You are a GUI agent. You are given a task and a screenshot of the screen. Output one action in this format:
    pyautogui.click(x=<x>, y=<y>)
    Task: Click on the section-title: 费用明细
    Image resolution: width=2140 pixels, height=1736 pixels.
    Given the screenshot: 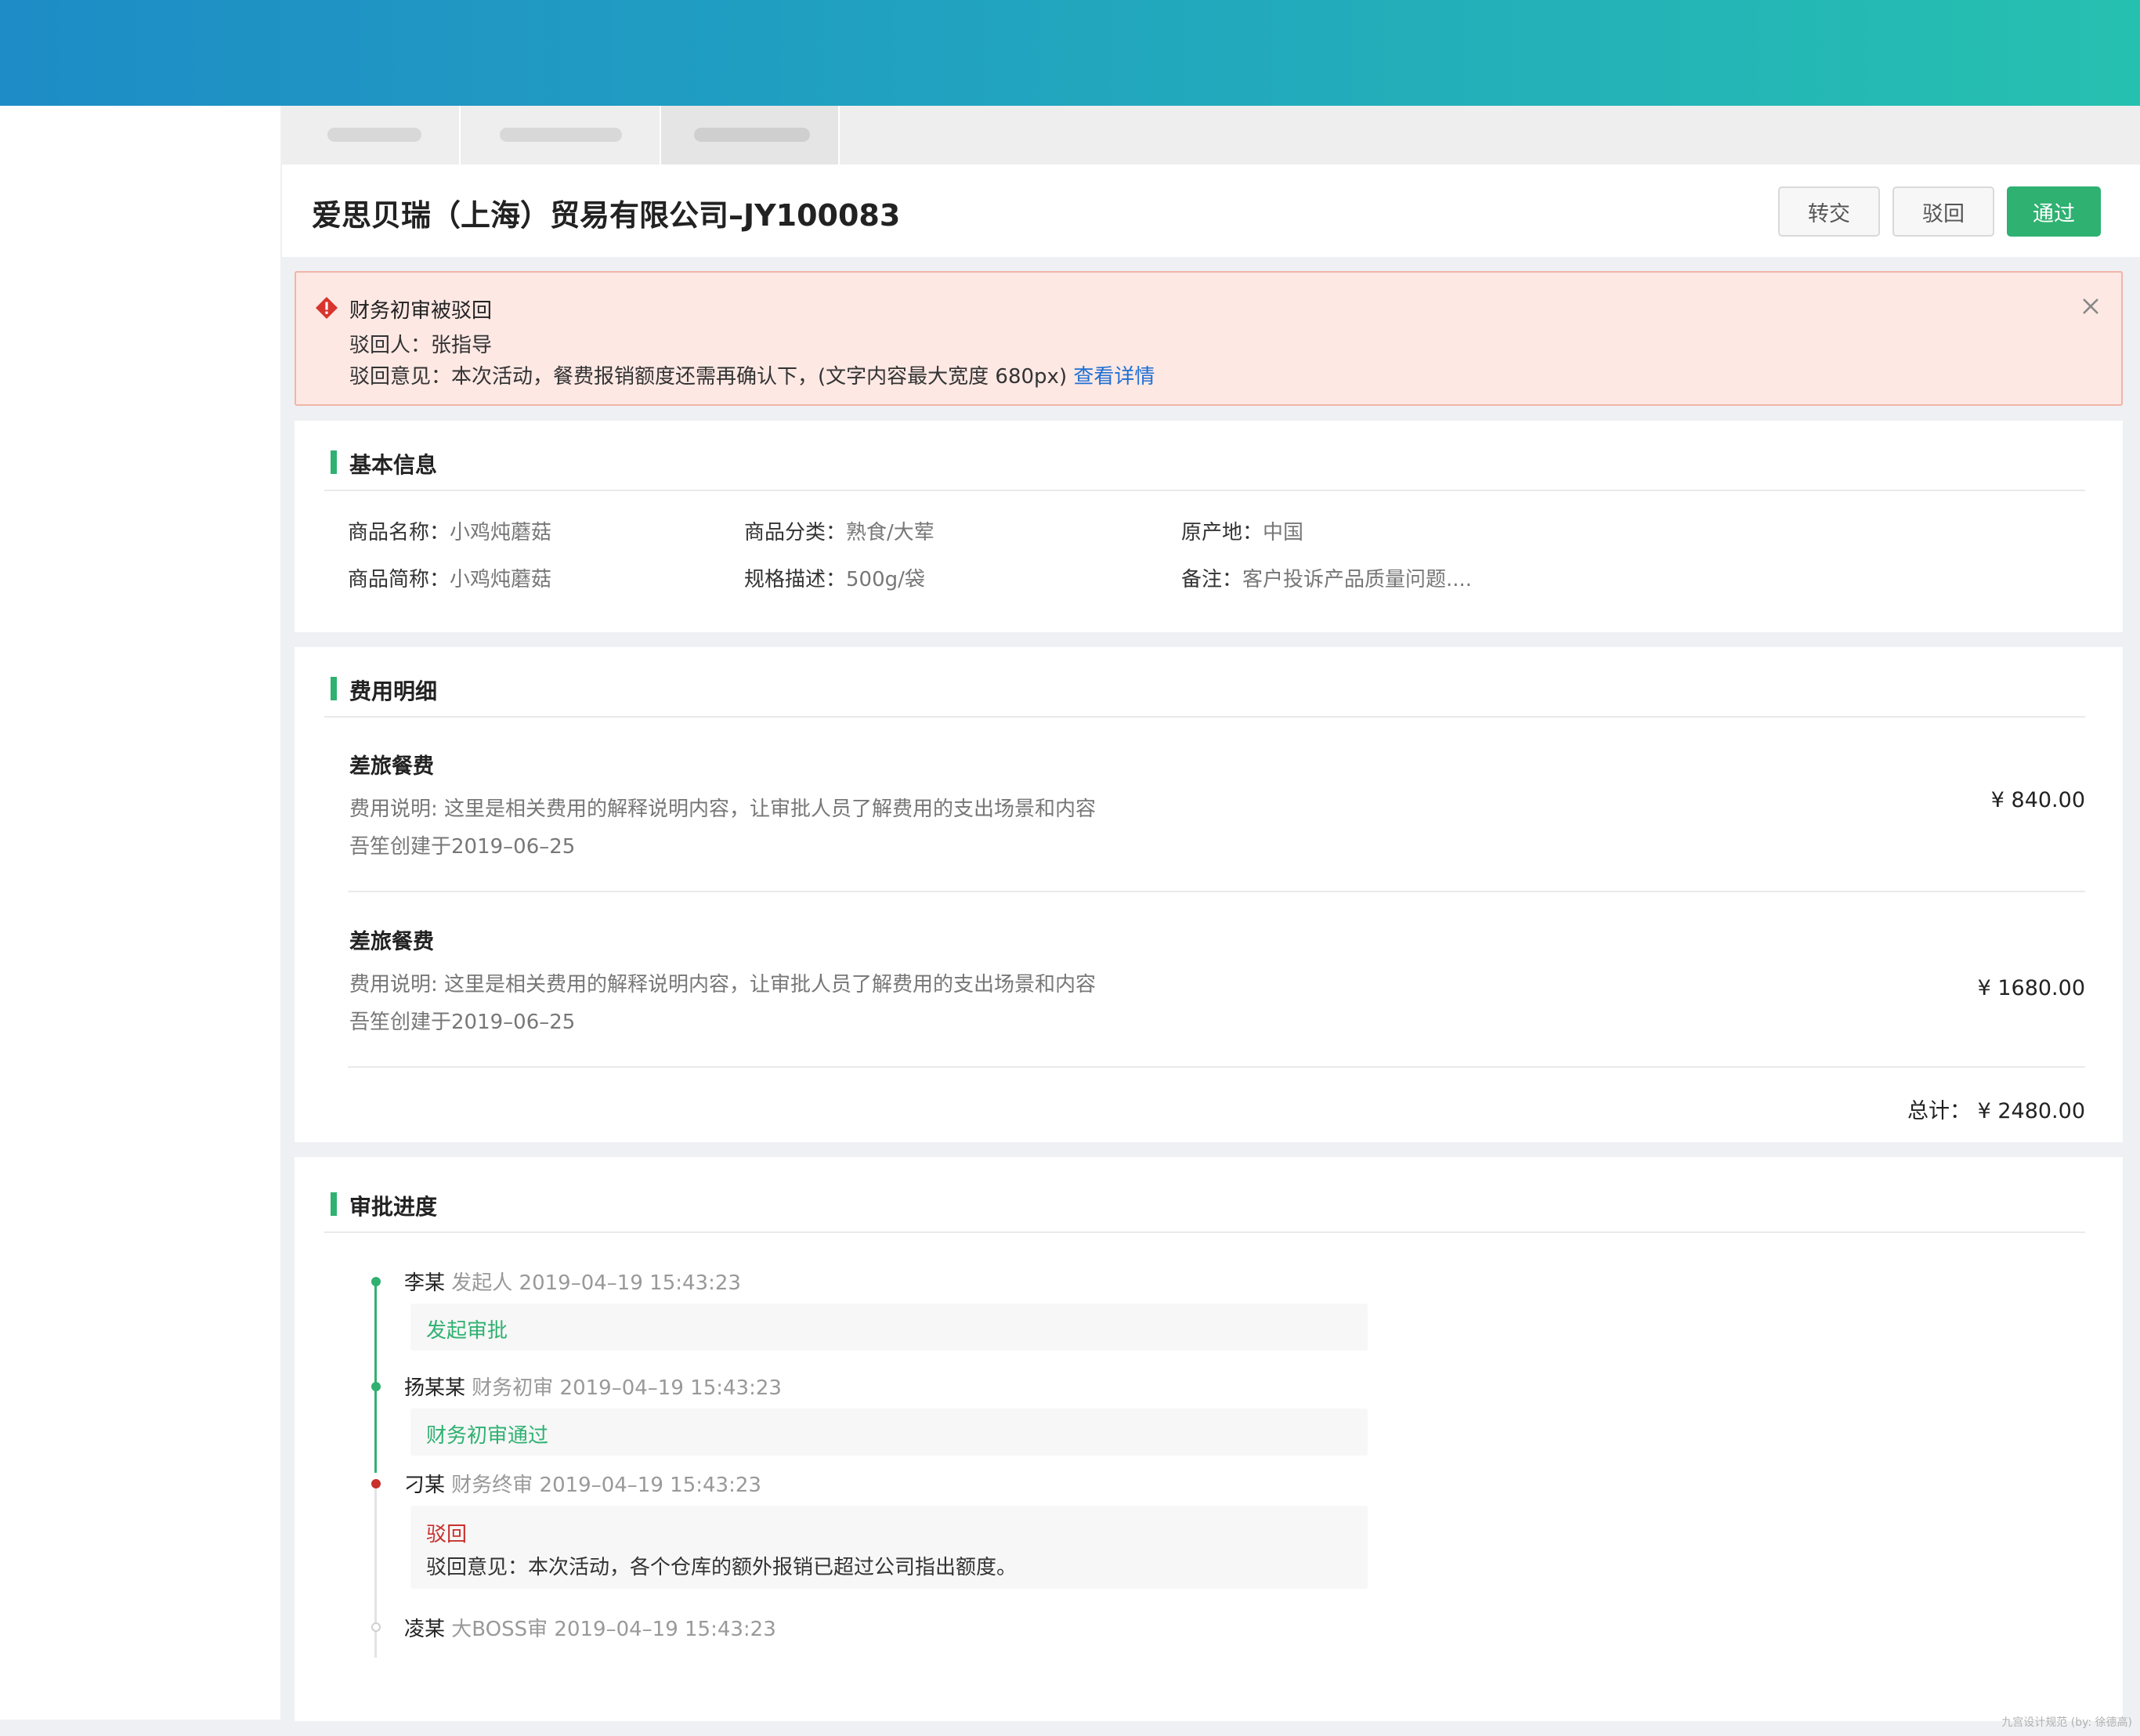 What is the action you would take?
    pyautogui.click(x=393, y=691)
    